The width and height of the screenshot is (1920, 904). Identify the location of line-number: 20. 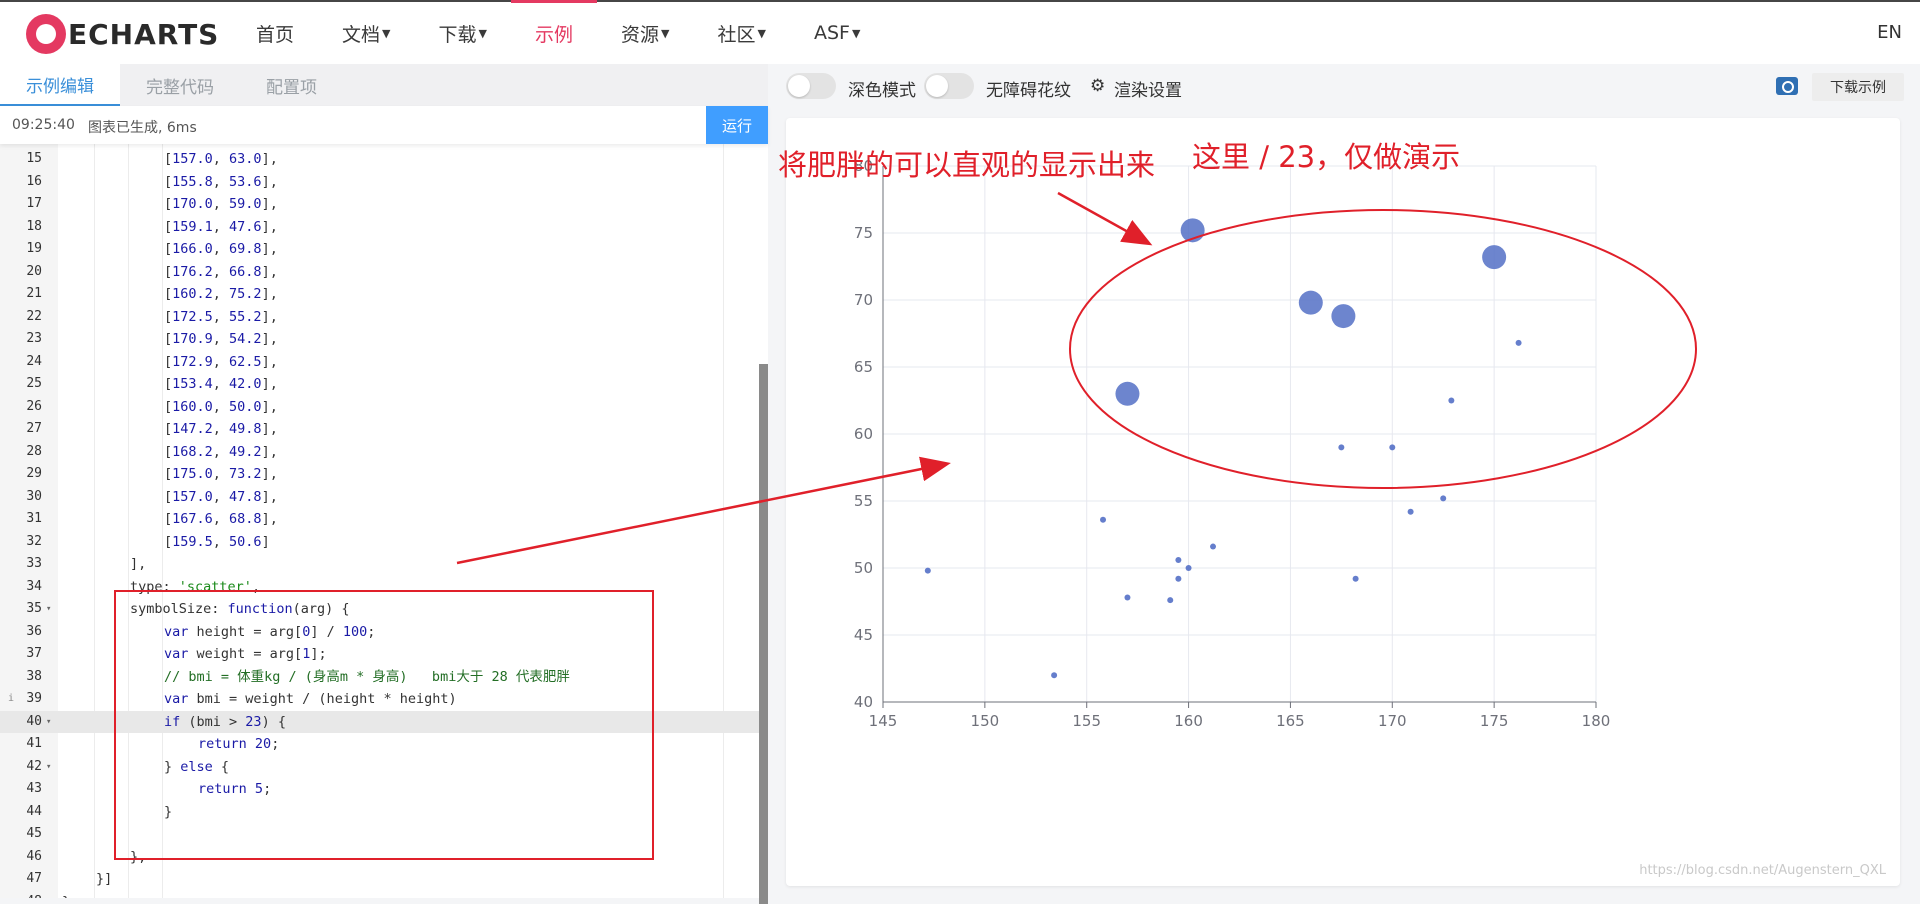
(34, 271).